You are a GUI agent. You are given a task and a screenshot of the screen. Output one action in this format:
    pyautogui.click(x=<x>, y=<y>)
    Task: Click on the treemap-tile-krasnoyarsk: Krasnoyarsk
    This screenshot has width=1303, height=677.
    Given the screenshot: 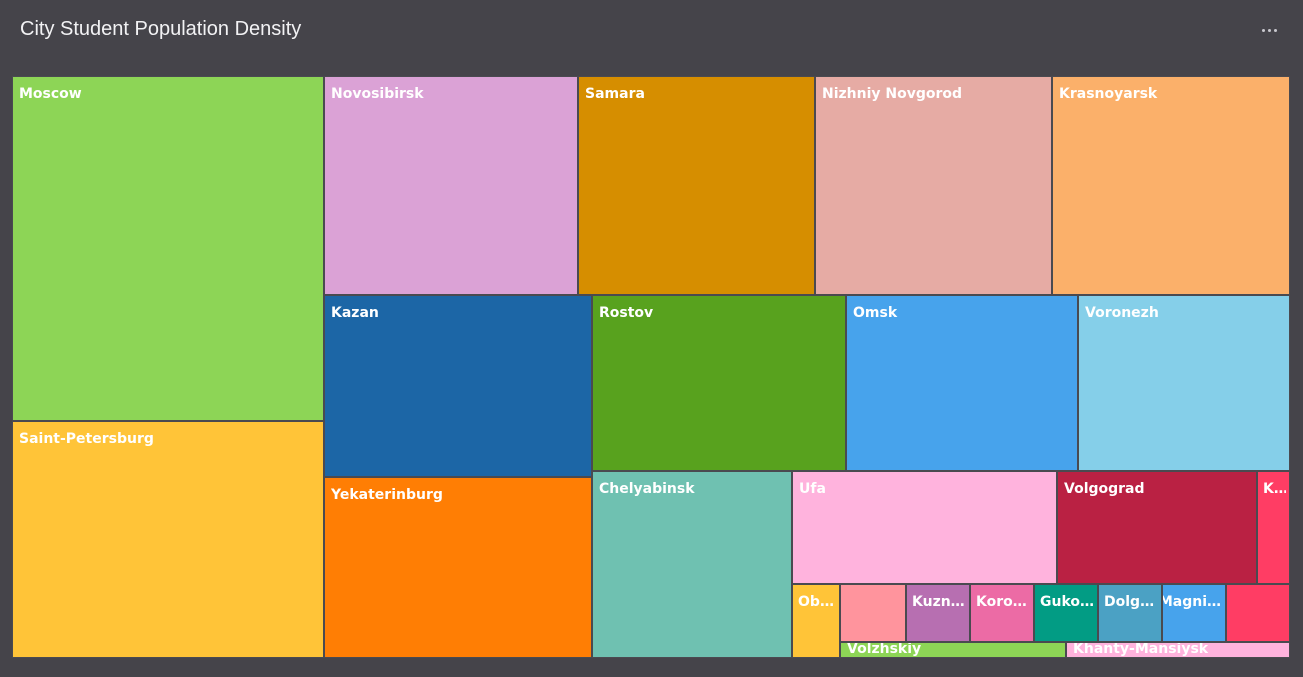 What is the action you would take?
    pyautogui.click(x=1171, y=185)
    